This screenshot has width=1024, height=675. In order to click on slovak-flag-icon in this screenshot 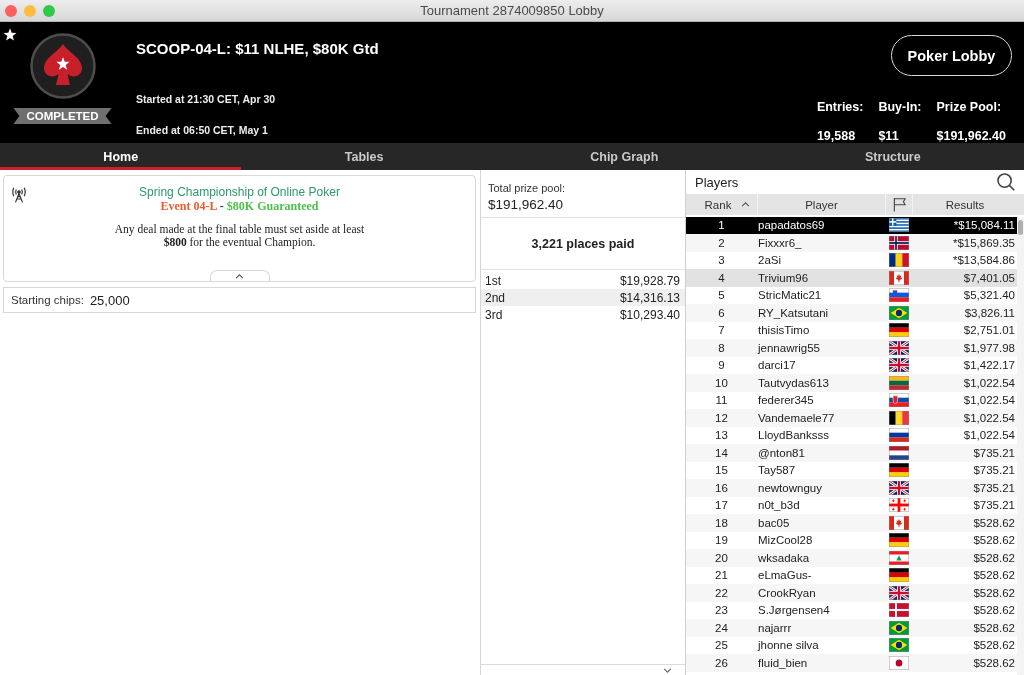, I will do `click(898, 400)`.